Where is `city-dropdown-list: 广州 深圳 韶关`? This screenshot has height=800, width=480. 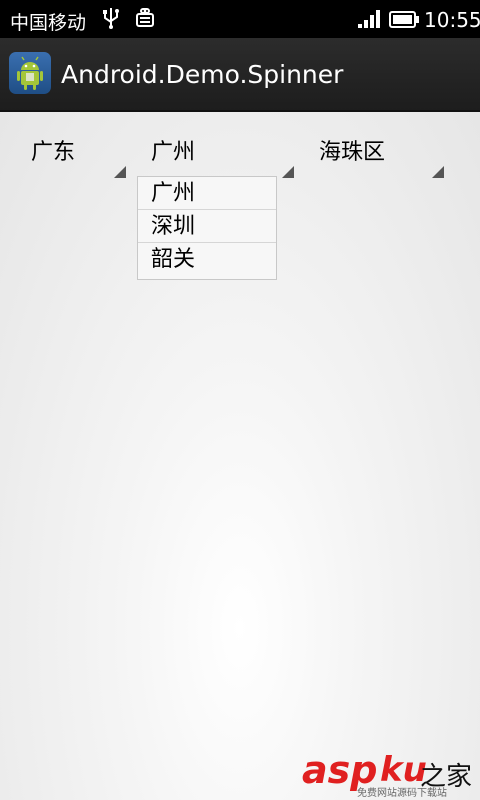
city-dropdown-list: 广州 深圳 韶关 is located at coordinates (207, 228).